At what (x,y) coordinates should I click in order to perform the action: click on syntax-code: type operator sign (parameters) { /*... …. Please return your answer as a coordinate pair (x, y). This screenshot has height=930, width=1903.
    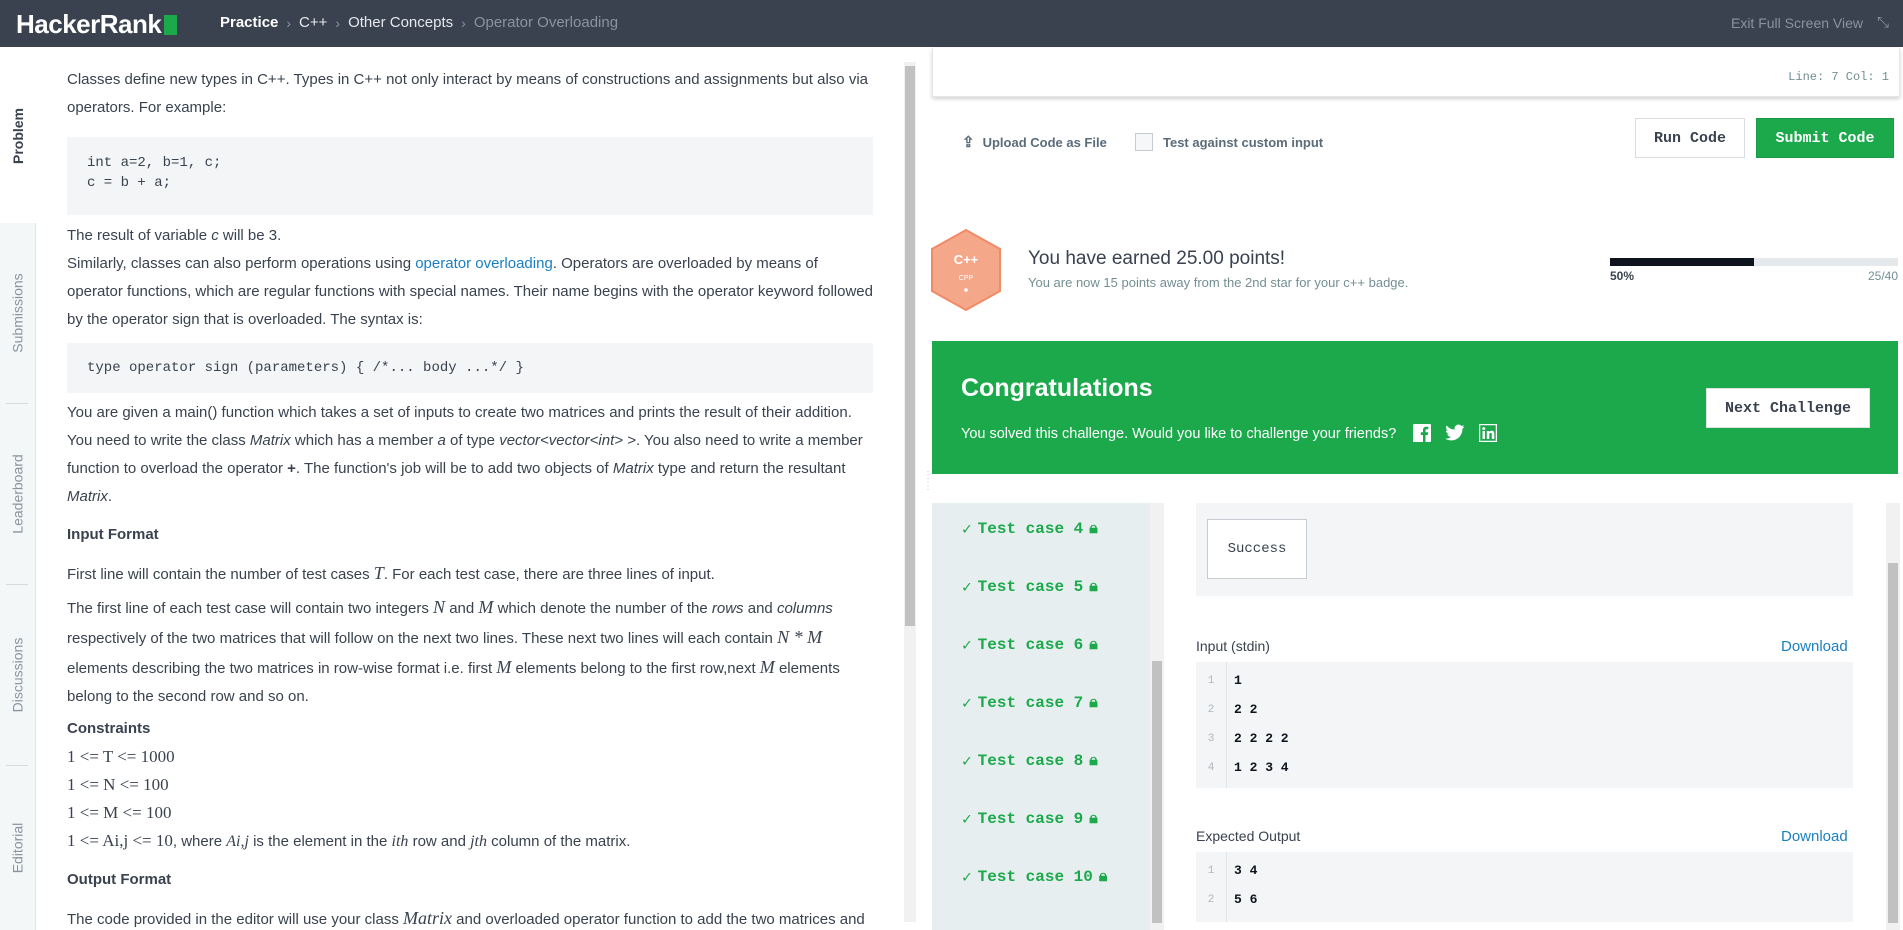
    Looking at the image, I should click on (470, 368).